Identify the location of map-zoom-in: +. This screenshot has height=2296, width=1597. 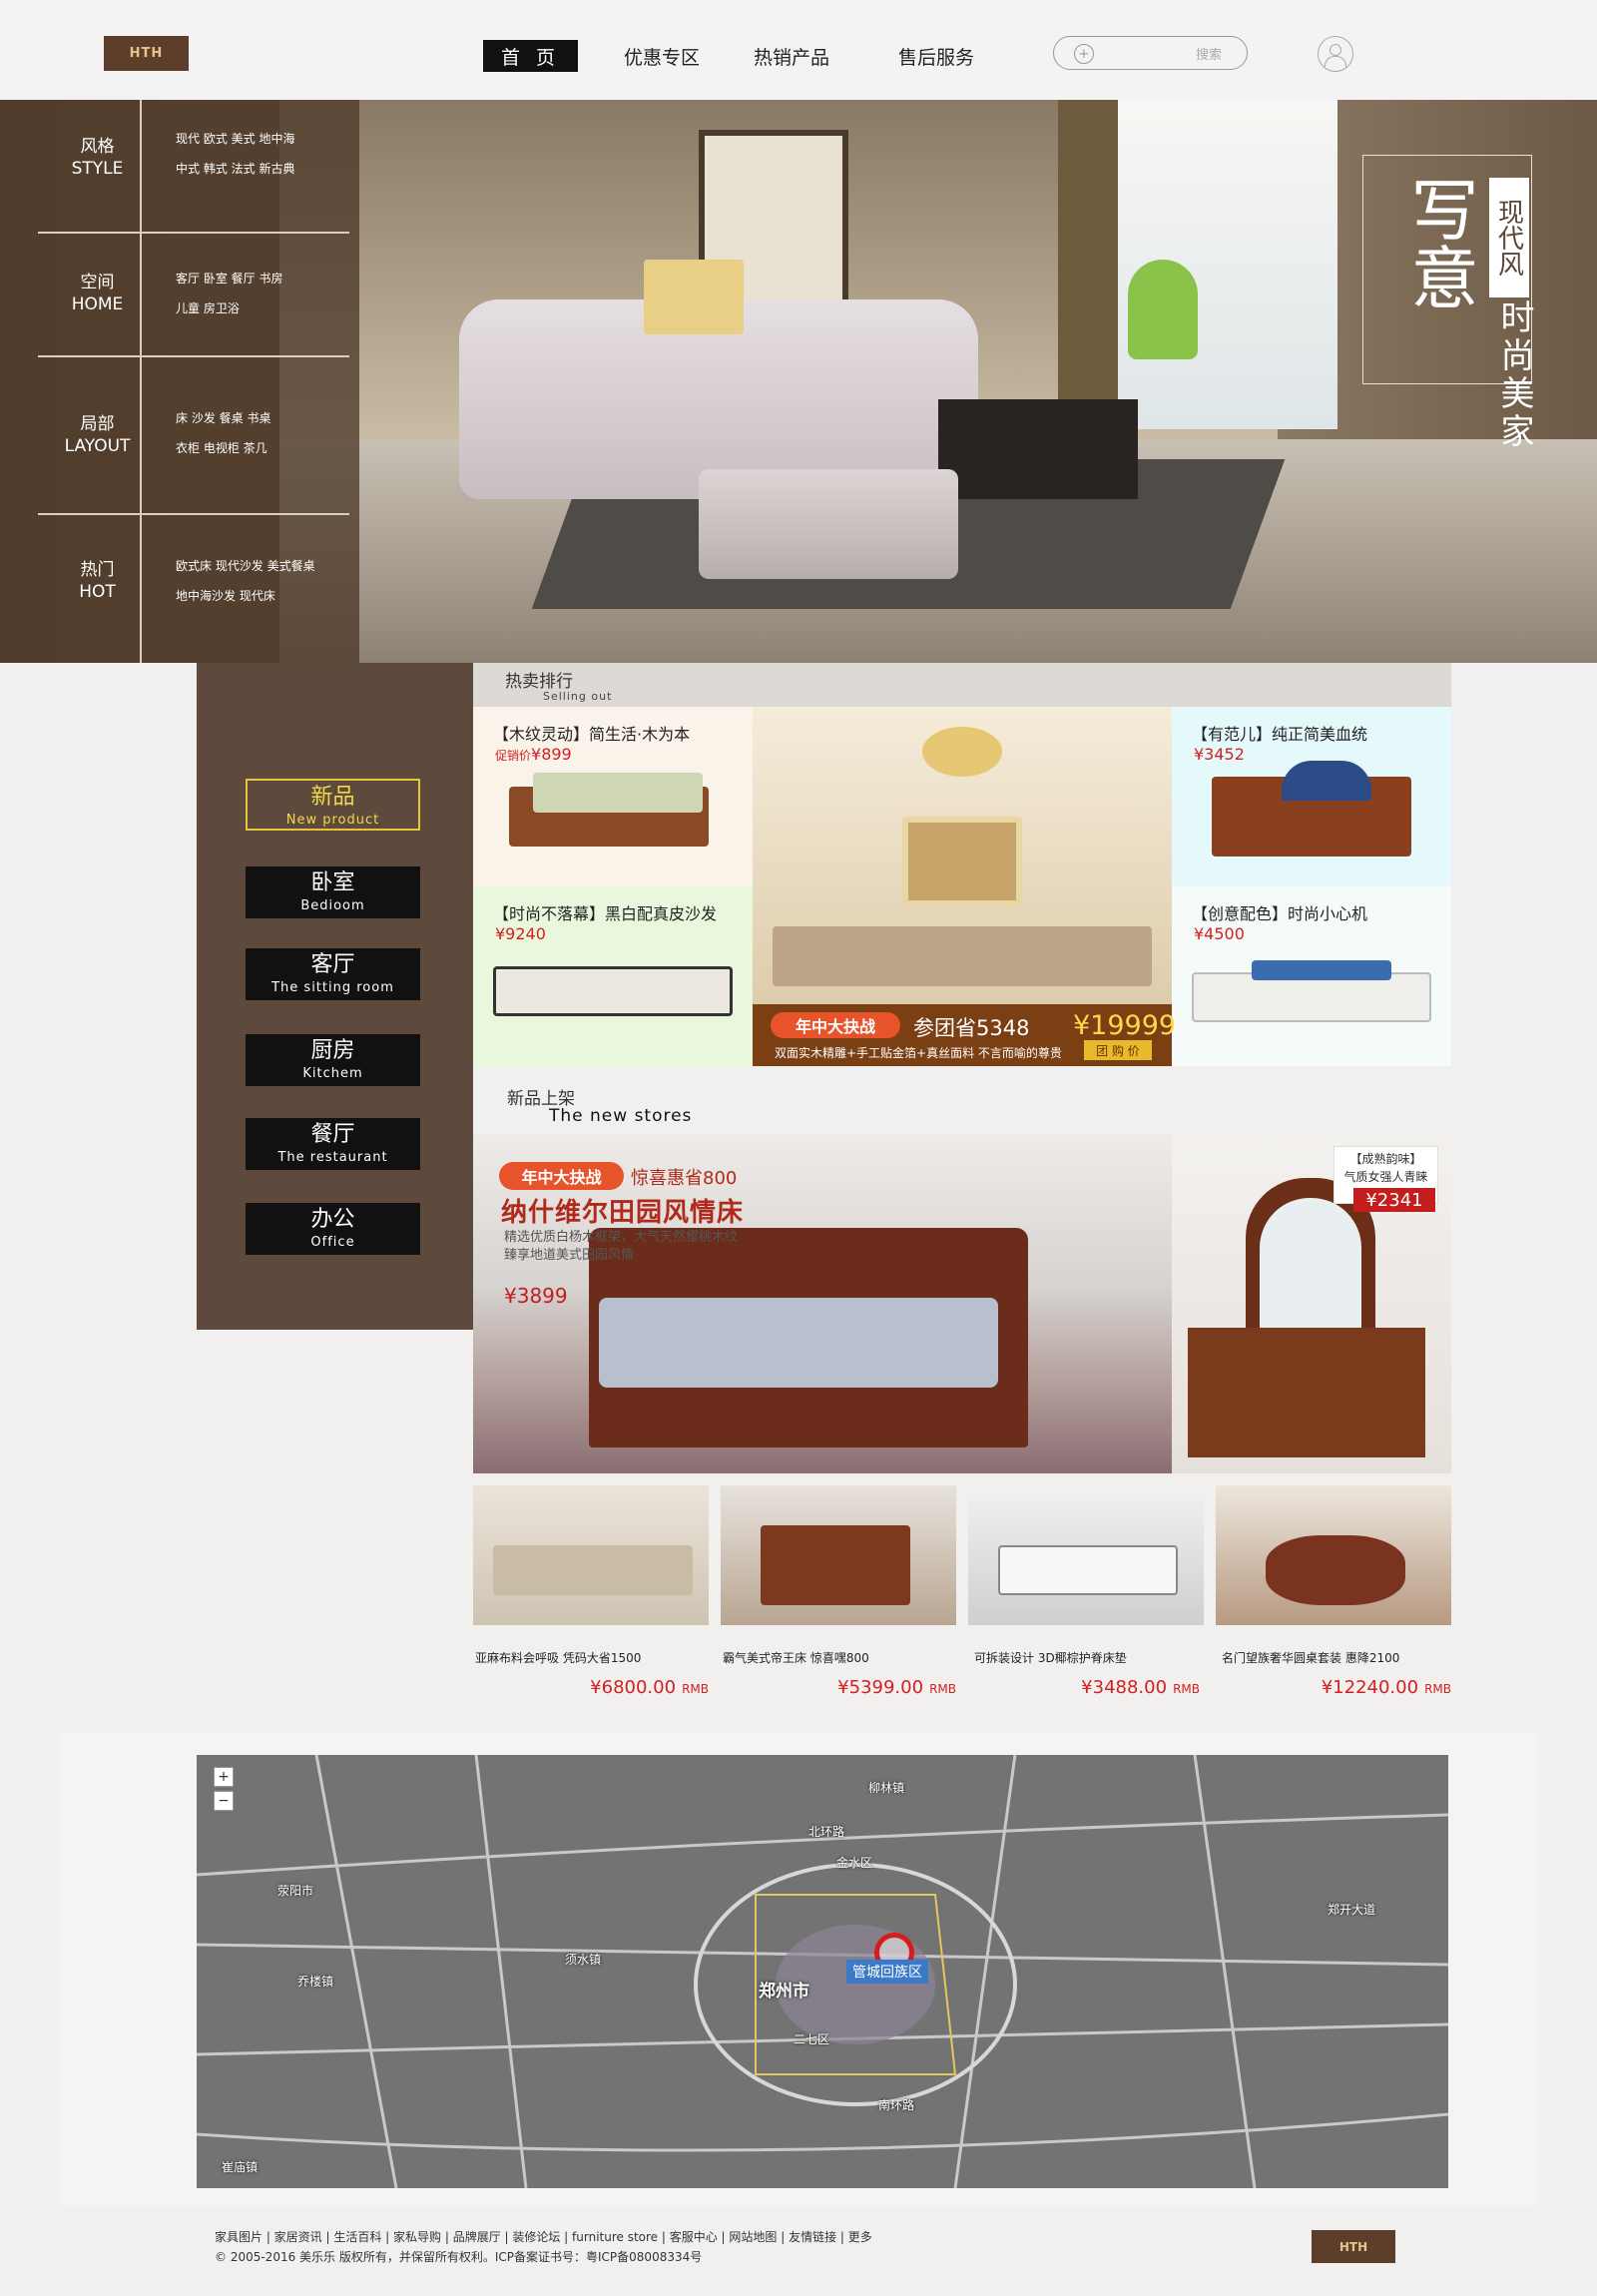
(224, 1777).